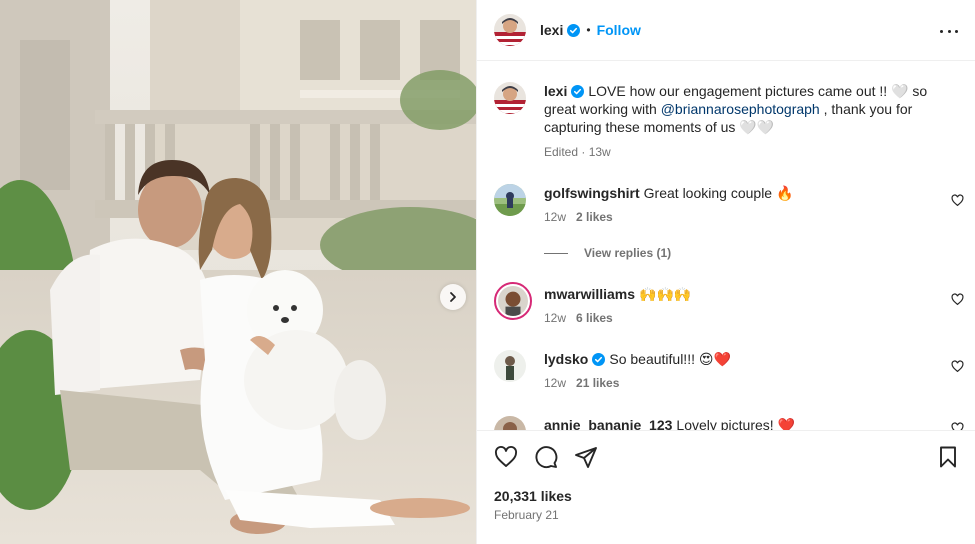 The height and width of the screenshot is (544, 975). Describe the element at coordinates (551, 30) in the screenshot. I see `author-username: lexi` at that location.